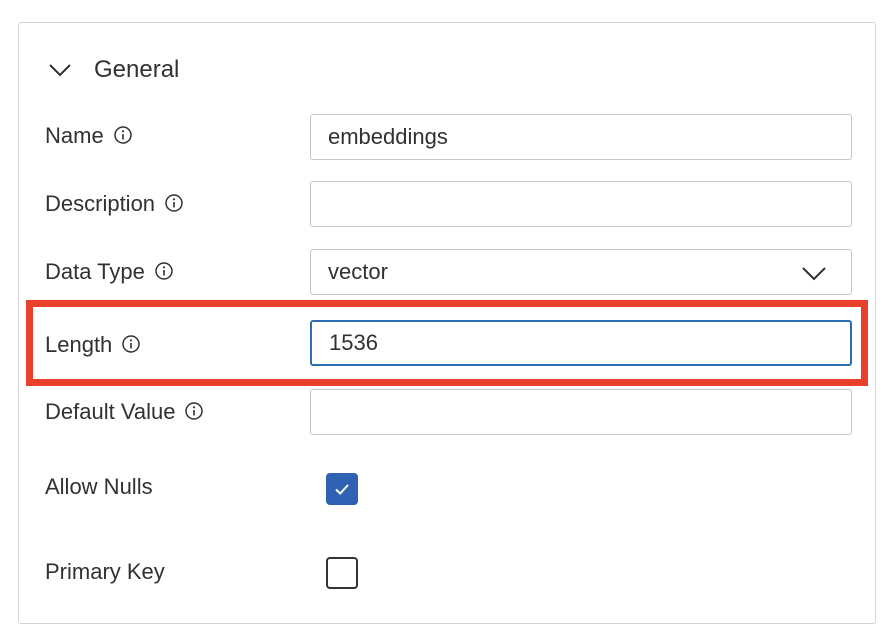  I want to click on name-input: embeddings, so click(581, 137).